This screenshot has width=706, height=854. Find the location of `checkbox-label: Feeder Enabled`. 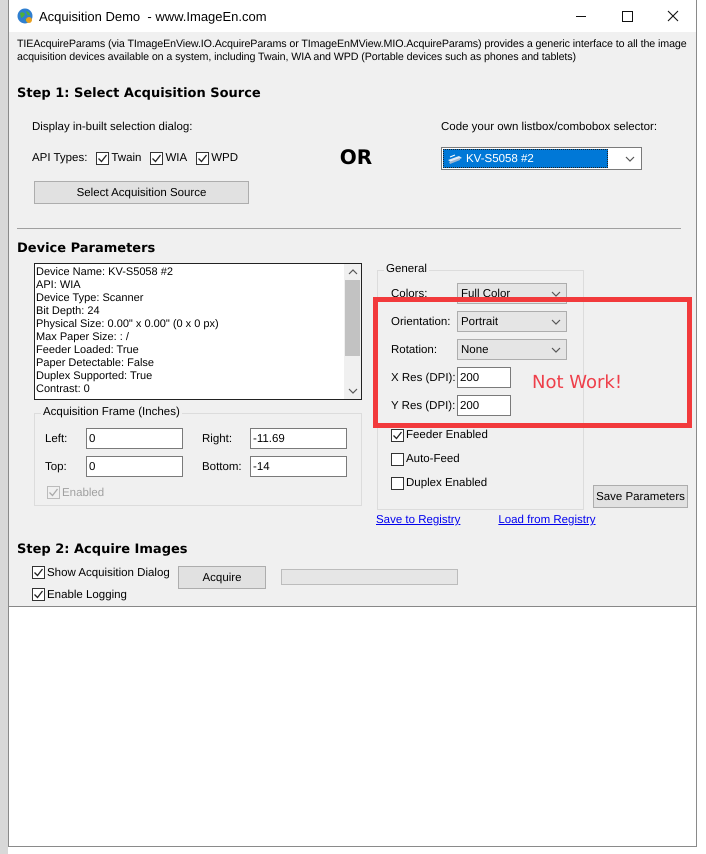

checkbox-label: Feeder Enabled is located at coordinates (447, 435).